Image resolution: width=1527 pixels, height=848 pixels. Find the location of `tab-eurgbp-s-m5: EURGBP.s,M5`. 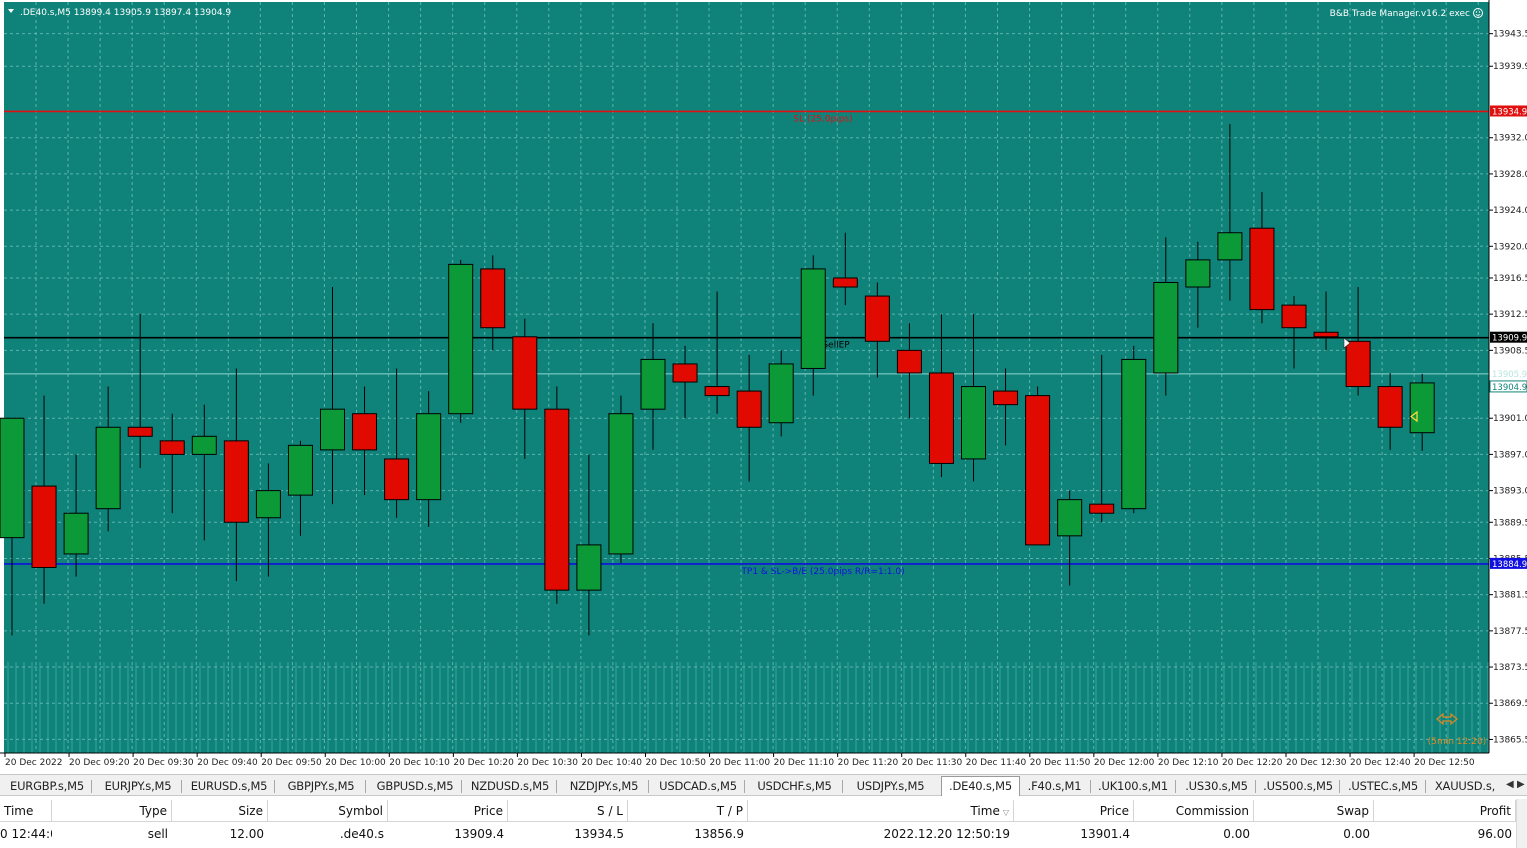

tab-eurgbp-s-m5: EURGBP.s,M5 is located at coordinates (47, 786).